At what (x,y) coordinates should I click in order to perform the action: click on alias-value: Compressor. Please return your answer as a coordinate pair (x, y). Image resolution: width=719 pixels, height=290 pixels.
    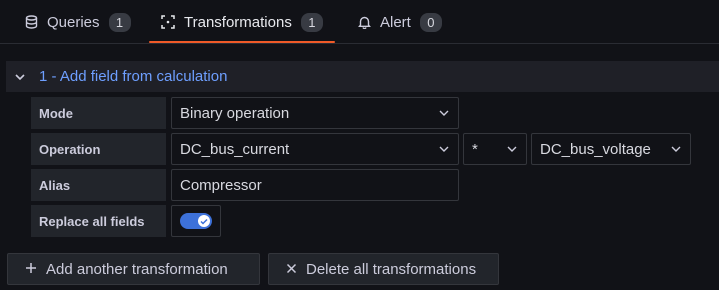
    Looking at the image, I should click on (221, 185).